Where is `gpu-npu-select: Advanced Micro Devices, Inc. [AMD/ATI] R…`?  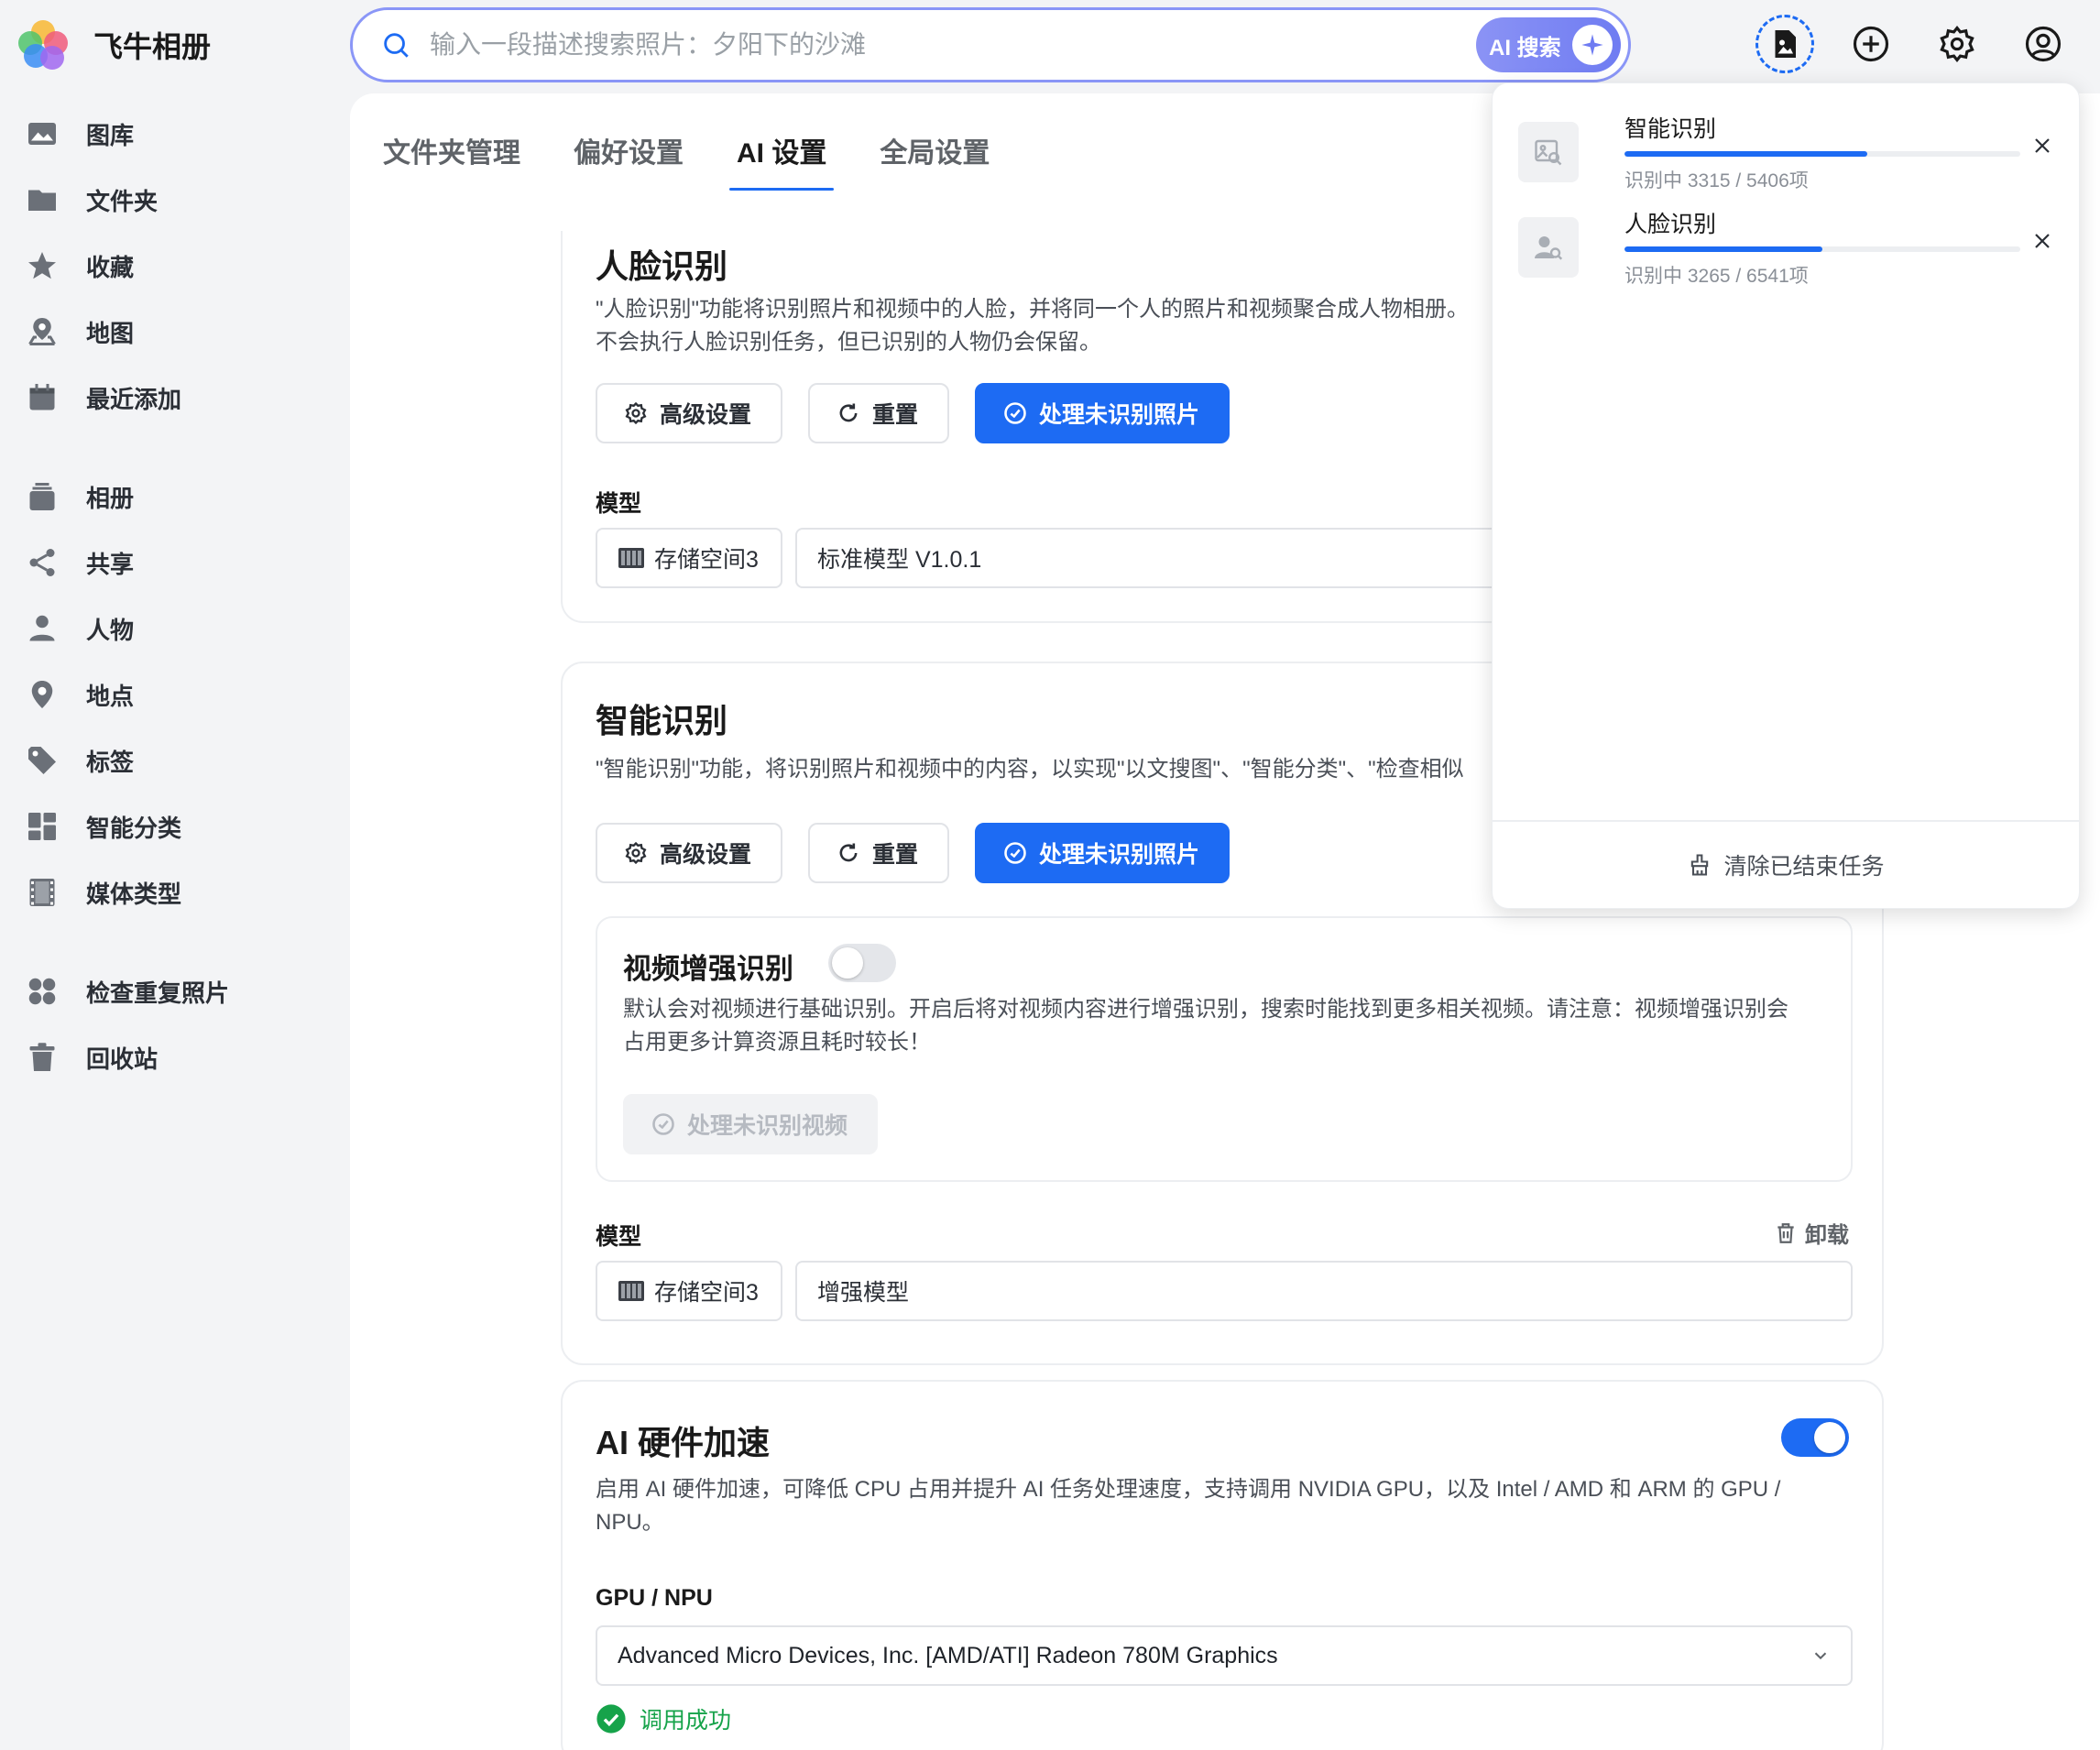 gpu-npu-select: Advanced Micro Devices, Inc. [AMD/ATI] R… is located at coordinates (1224, 1655).